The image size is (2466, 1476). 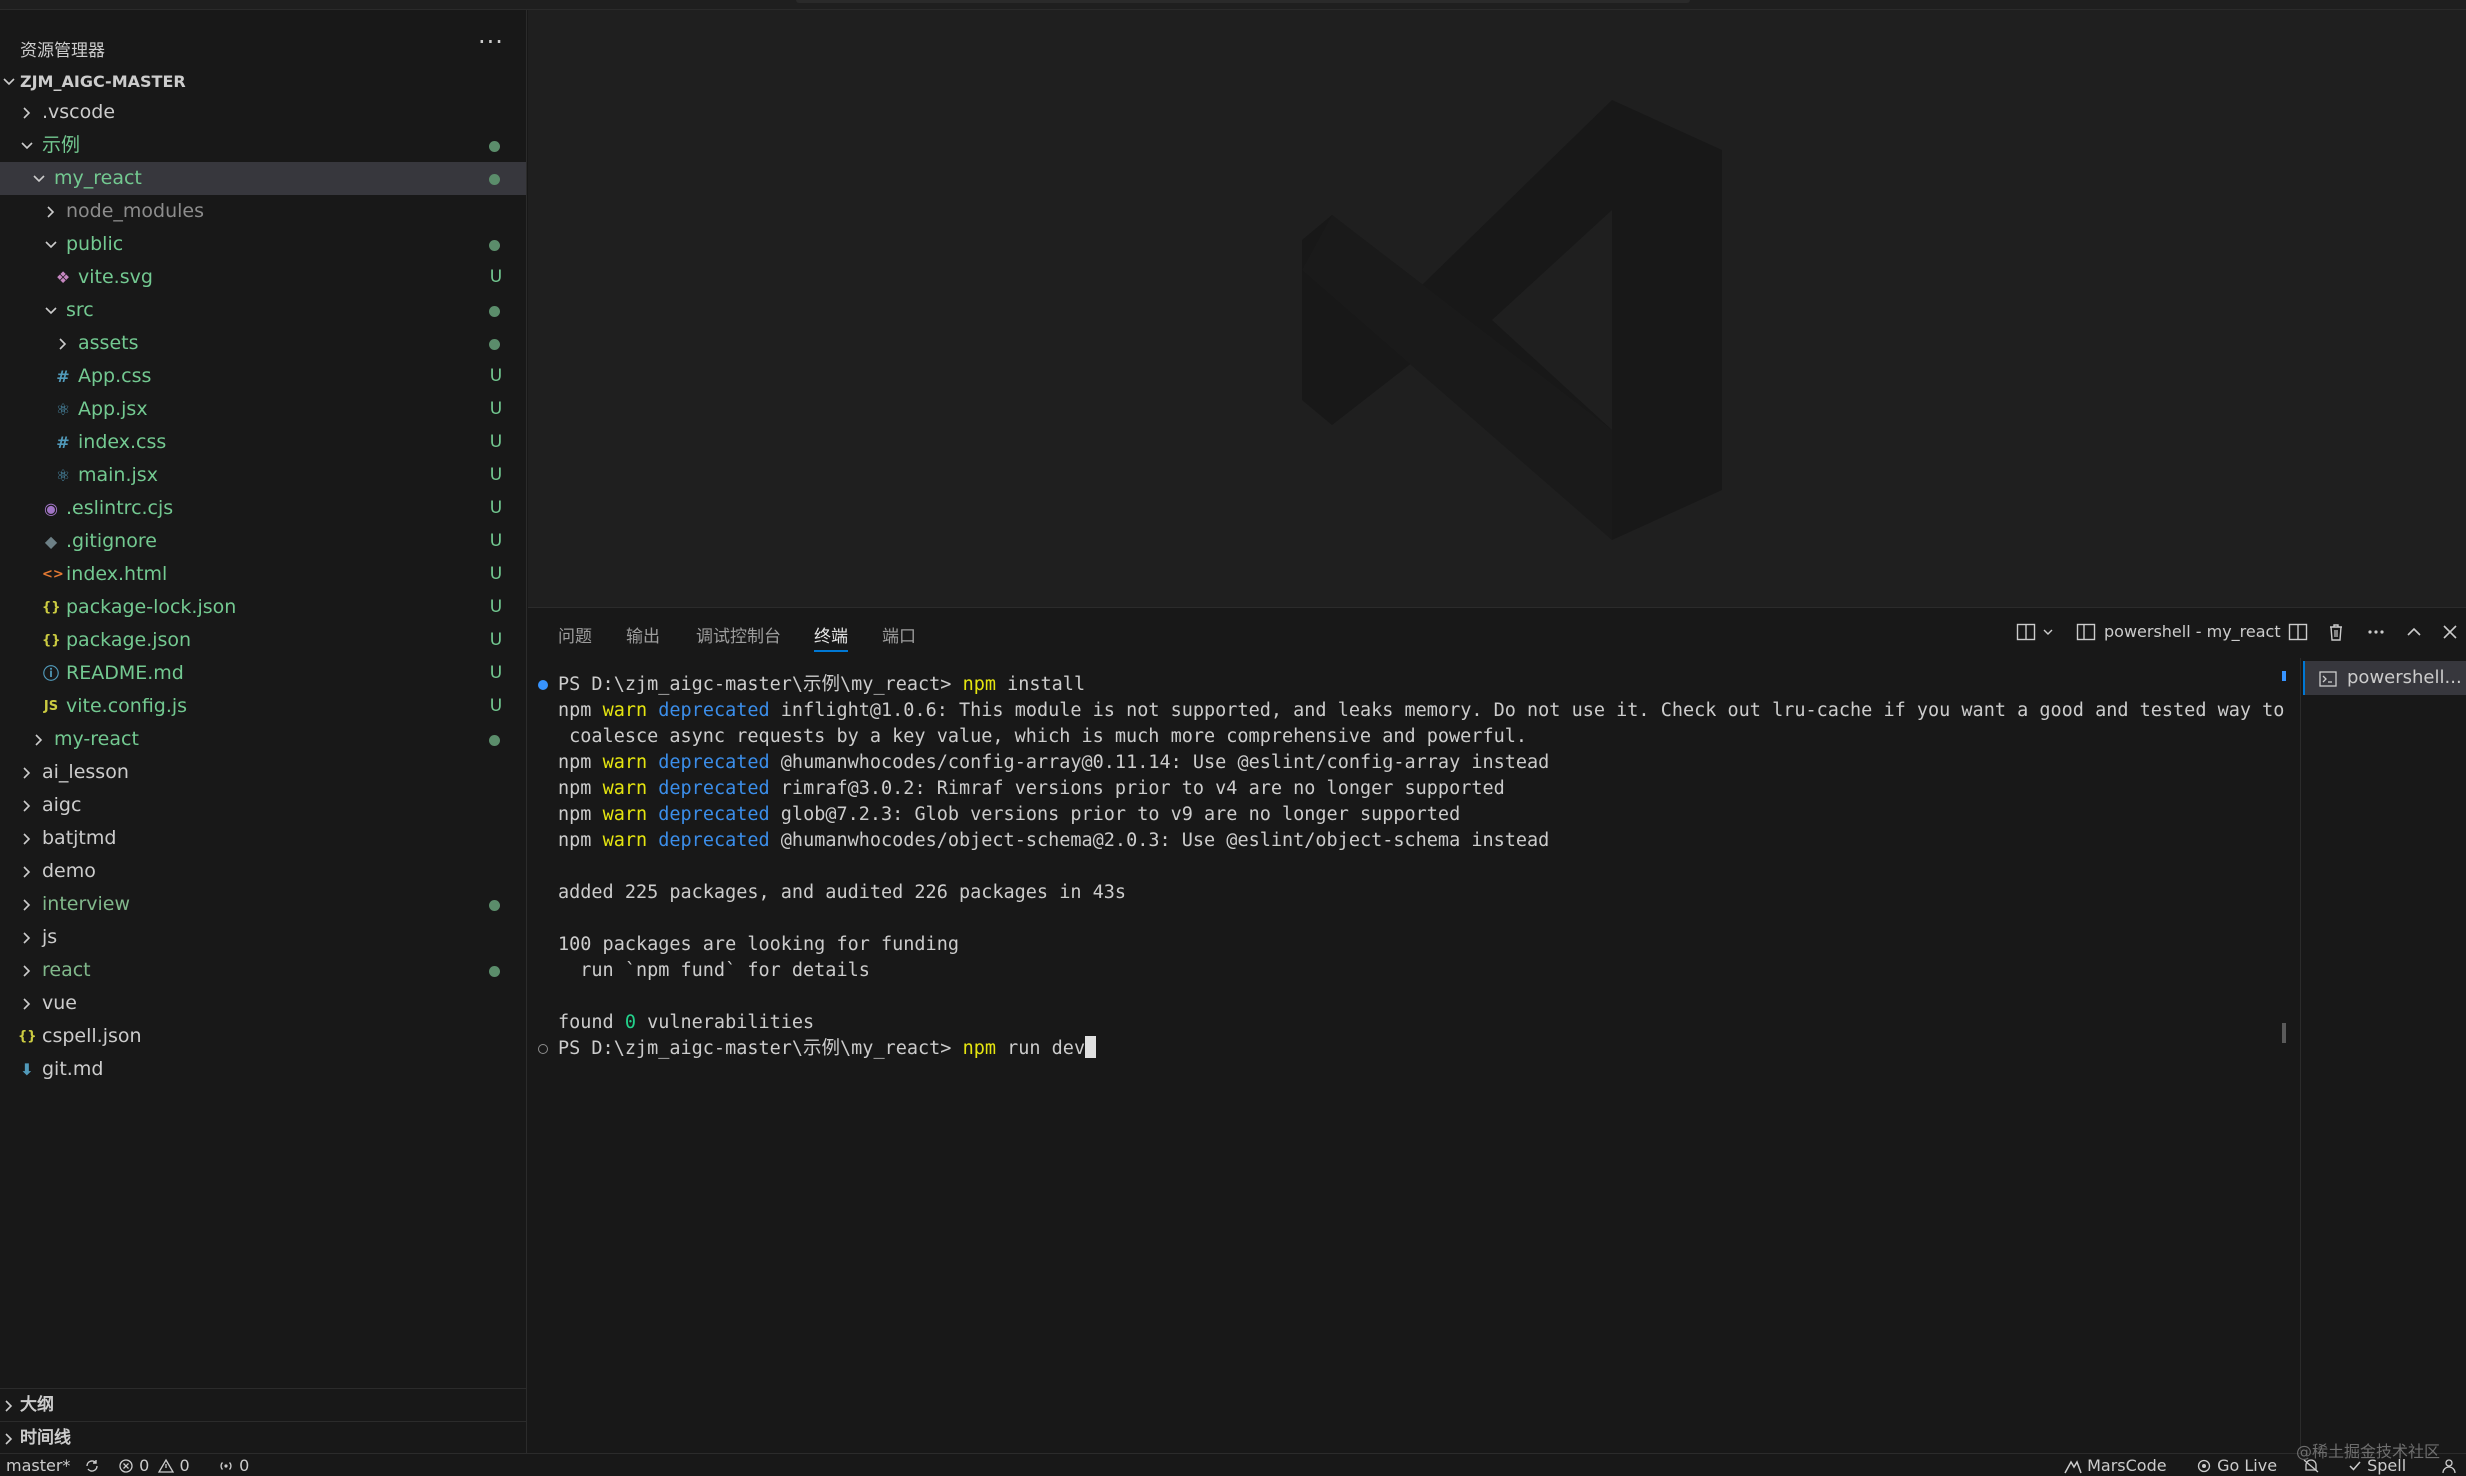 What do you see at coordinates (263, 706) in the screenshot?
I see `tree-item: JS vite.config.js U` at bounding box center [263, 706].